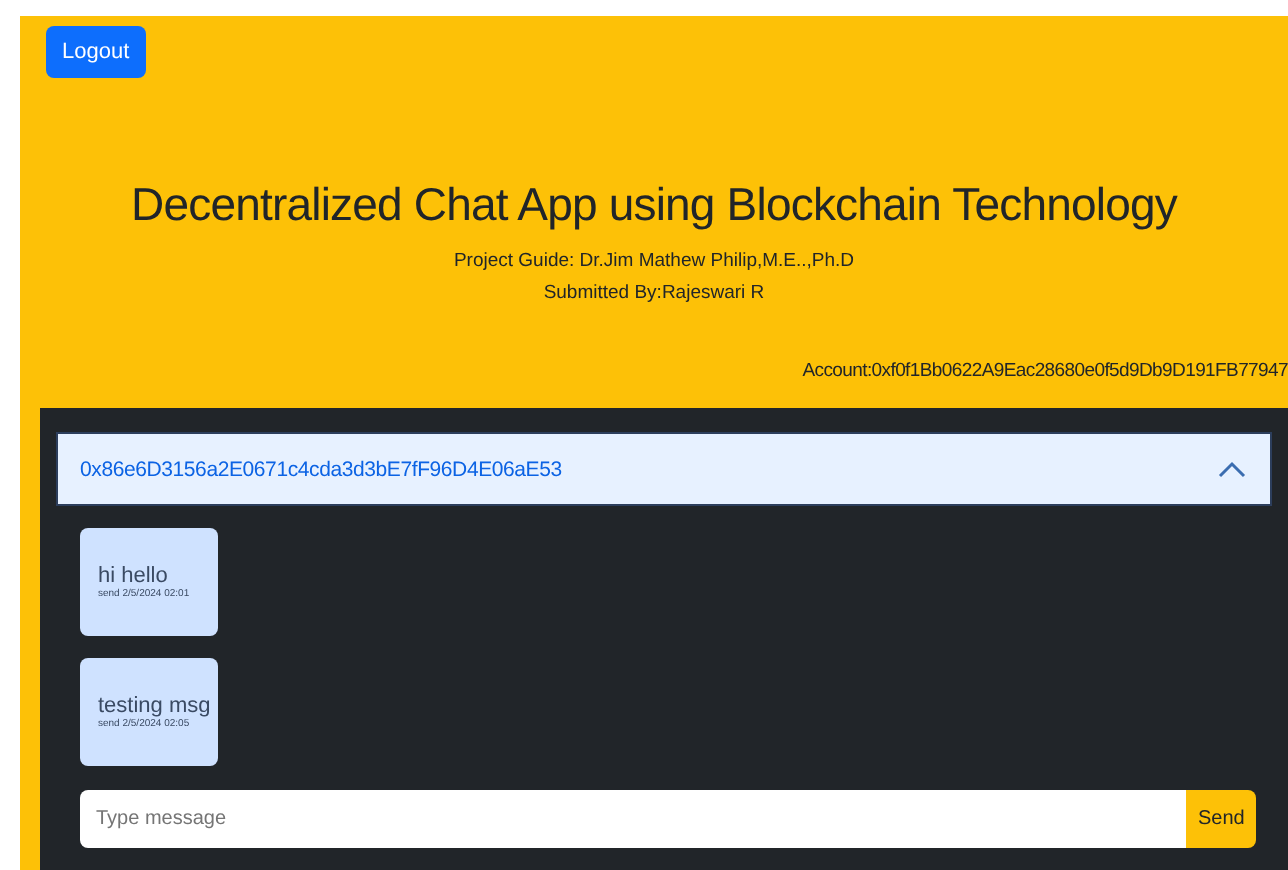  What do you see at coordinates (664, 469) in the screenshot?
I see `conversation-header: 0x86e6D3156a2E0671c4cda3d3bE7fF96D4E06aE53` at bounding box center [664, 469].